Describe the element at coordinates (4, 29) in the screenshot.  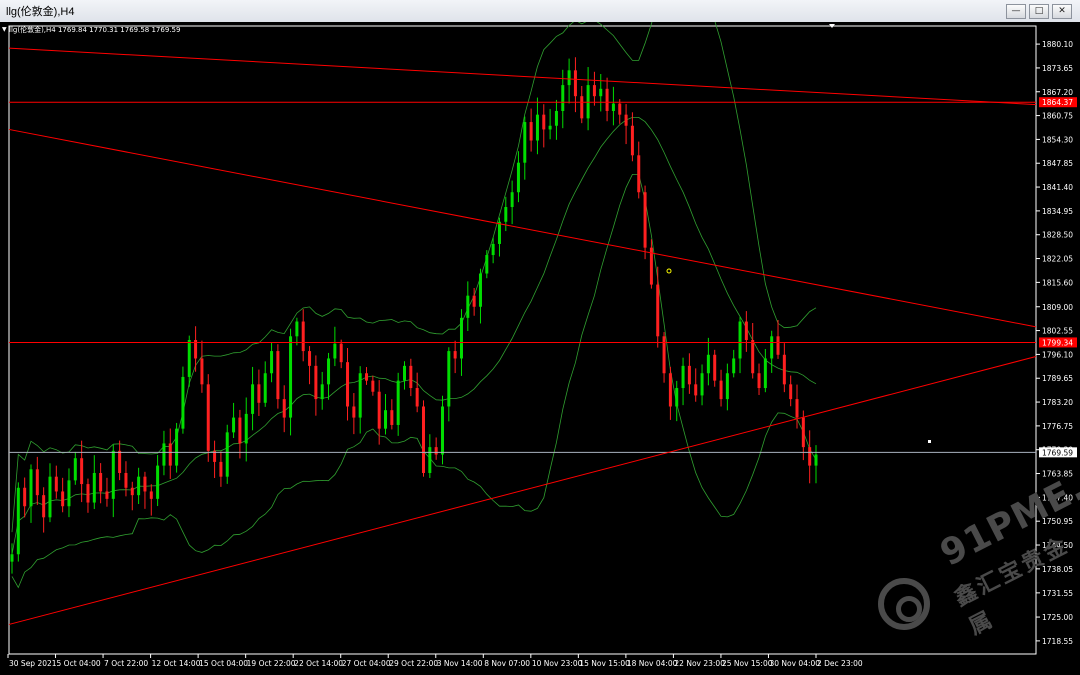
I see `collapse-arrow-icon: ▼` at that location.